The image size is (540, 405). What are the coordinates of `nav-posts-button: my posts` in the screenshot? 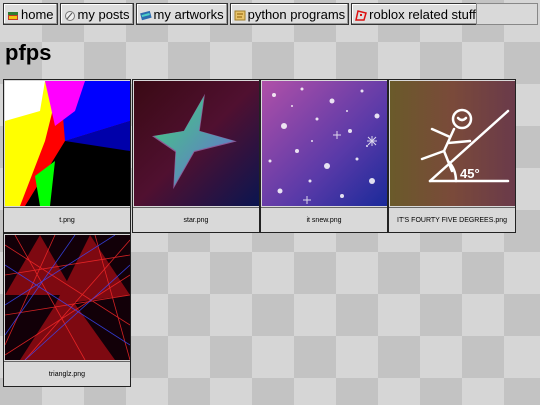 It's located at (96, 14).